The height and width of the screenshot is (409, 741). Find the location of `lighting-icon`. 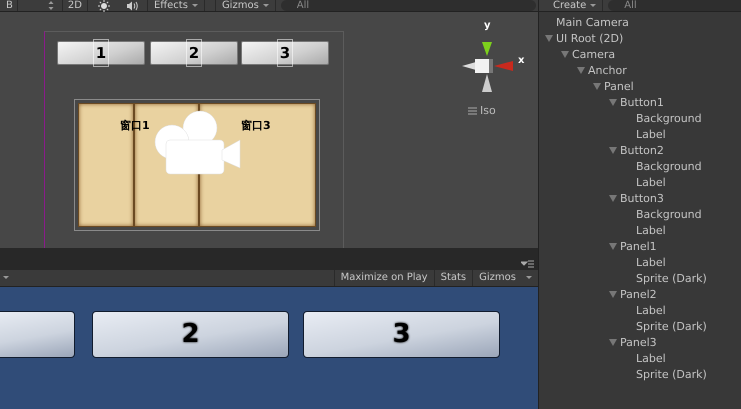

lighting-icon is located at coordinates (104, 6).